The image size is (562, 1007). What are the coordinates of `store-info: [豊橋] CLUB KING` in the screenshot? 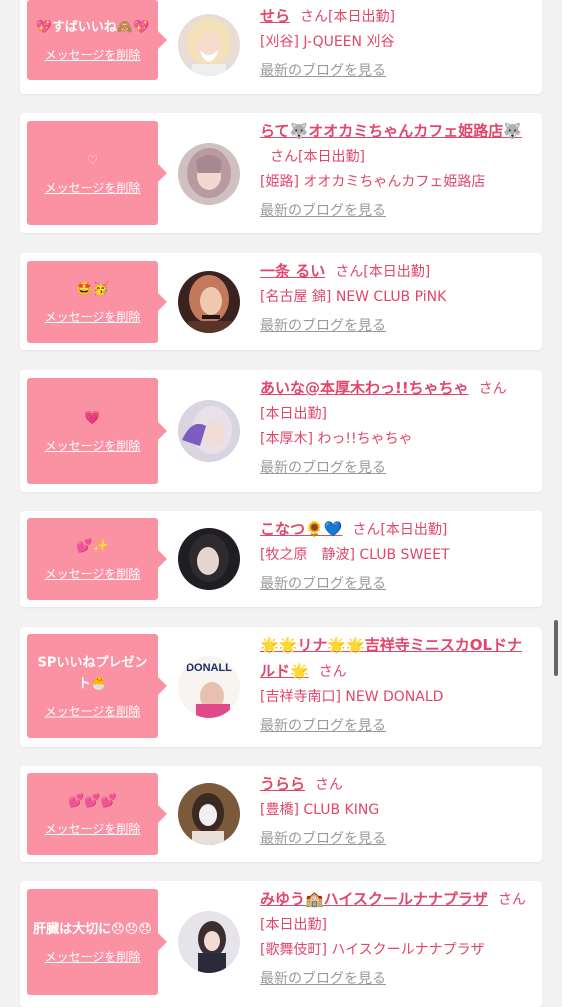 It's located at (320, 810).